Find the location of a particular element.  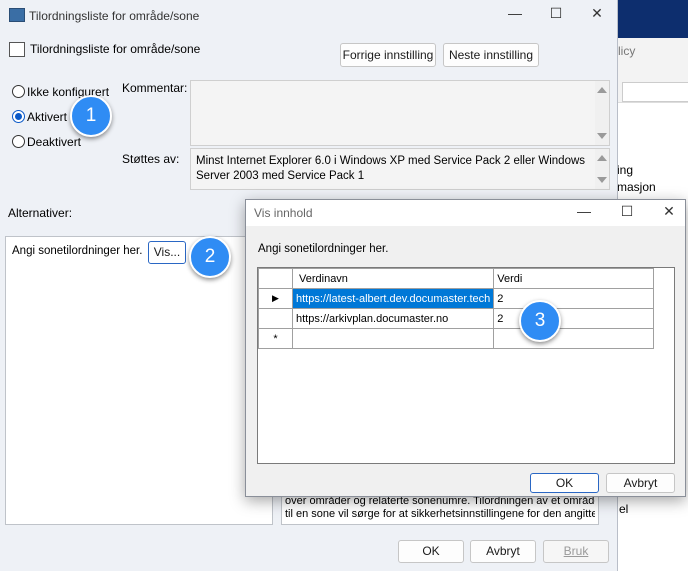

zone-prompt: Angi sonetilordninger her. is located at coordinates (77, 251).